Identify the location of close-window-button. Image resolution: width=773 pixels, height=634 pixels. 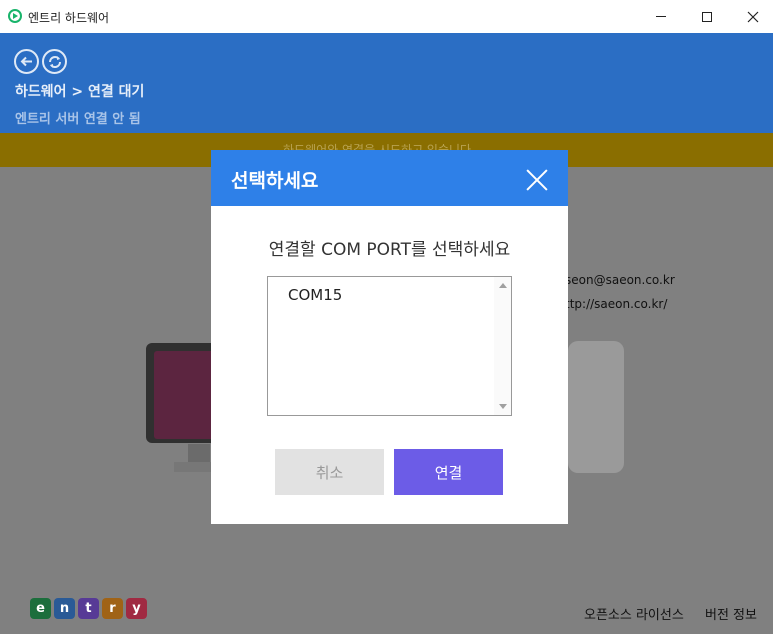
(751, 16).